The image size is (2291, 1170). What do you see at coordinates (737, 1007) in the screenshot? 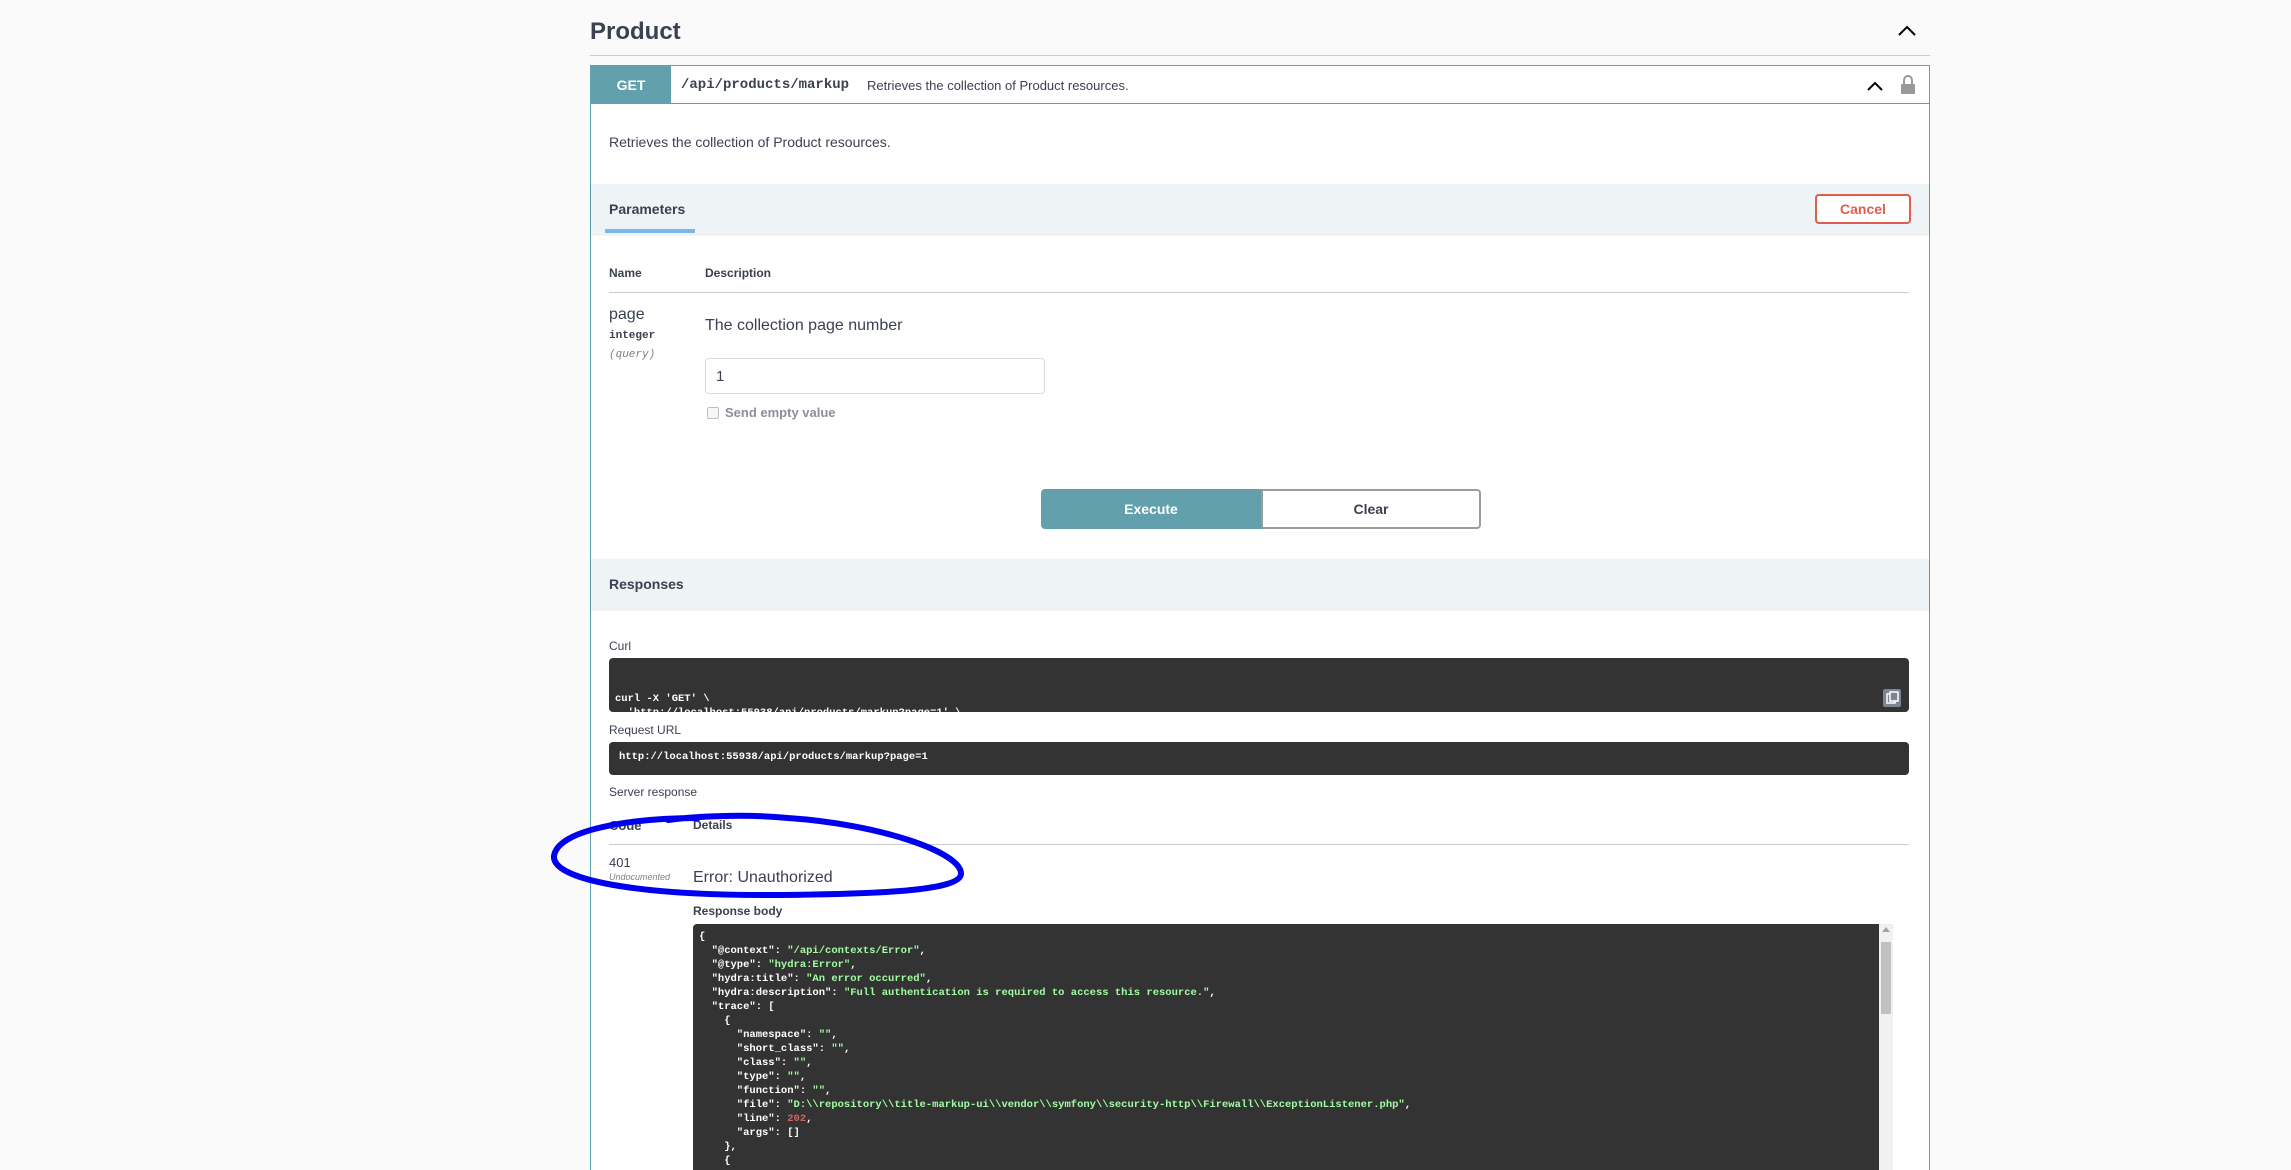
I see `json-token: "trace": [` at bounding box center [737, 1007].